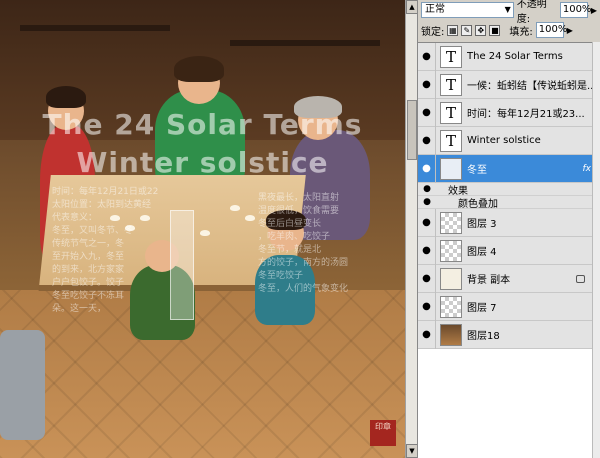 This screenshot has height=458, width=600. I want to click on overlay-title-winter-solstice: Winter solstice, so click(202, 162).